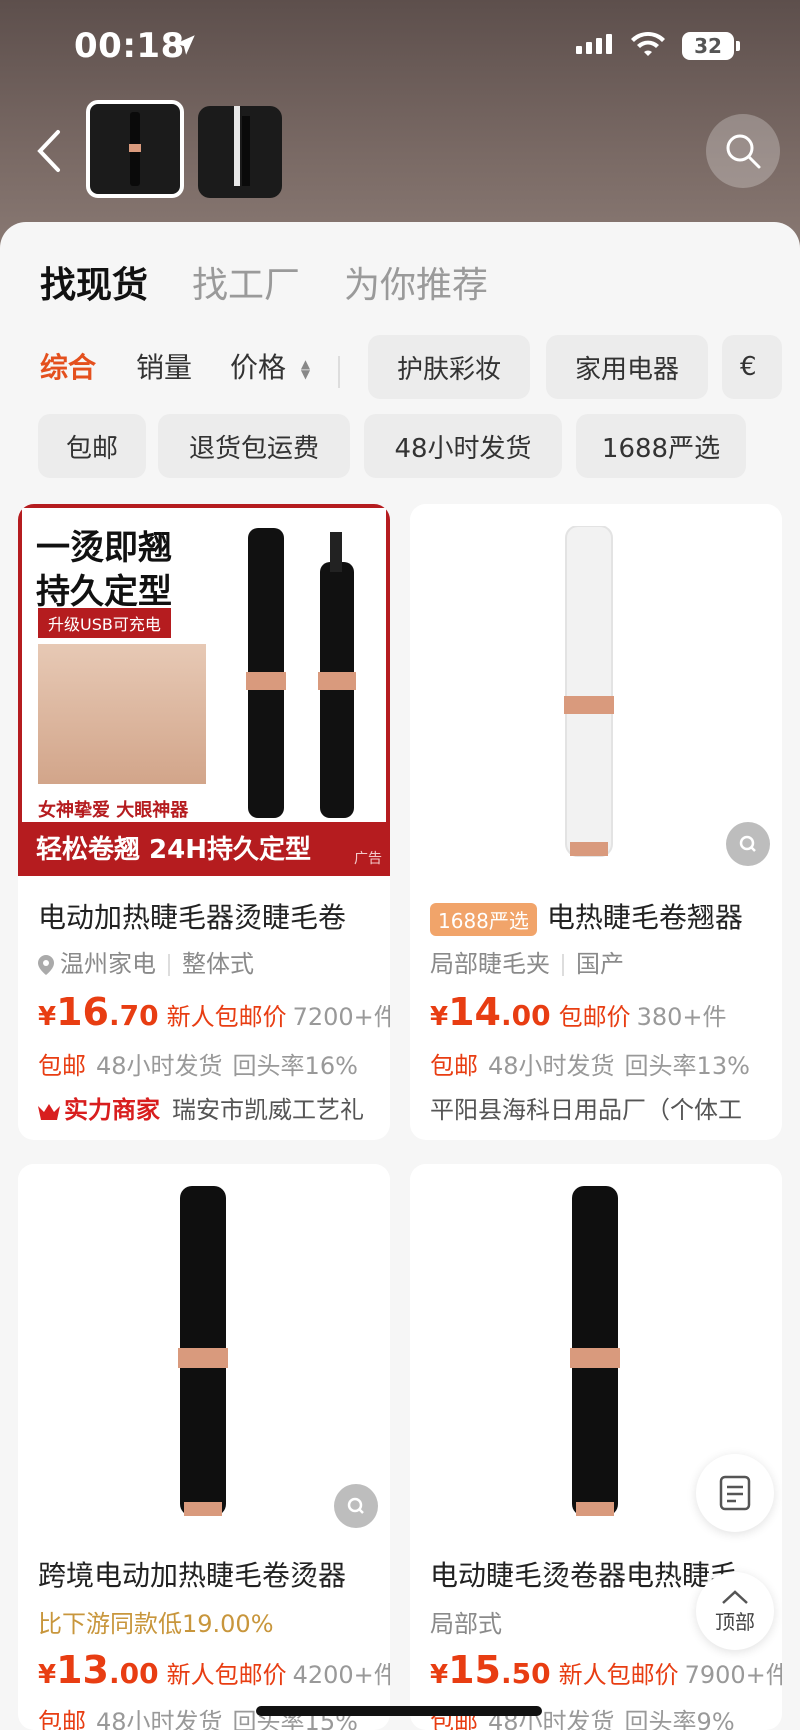 The height and width of the screenshot is (1730, 800). What do you see at coordinates (733, 1675) in the screenshot?
I see `sold-count: 7900+件` at bounding box center [733, 1675].